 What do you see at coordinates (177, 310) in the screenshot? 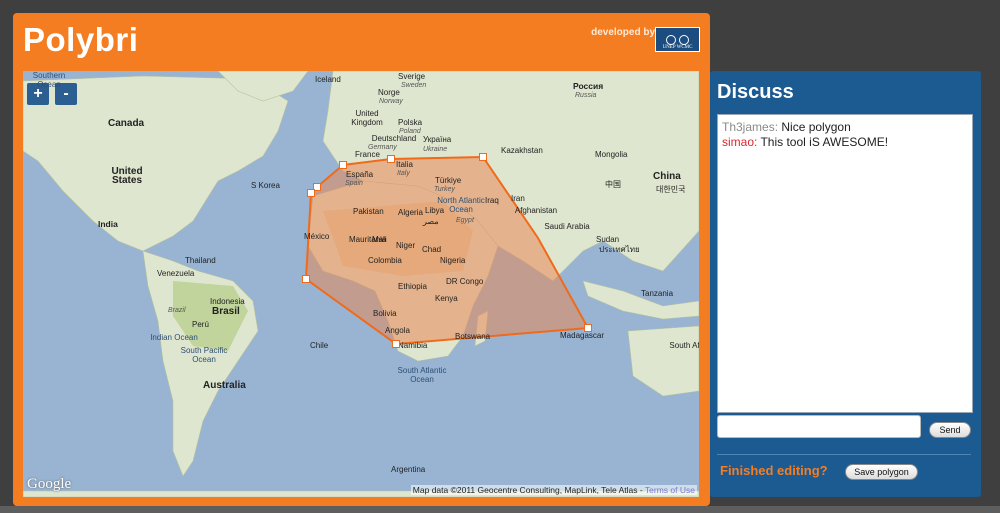
I see `map-label: Brazil` at bounding box center [177, 310].